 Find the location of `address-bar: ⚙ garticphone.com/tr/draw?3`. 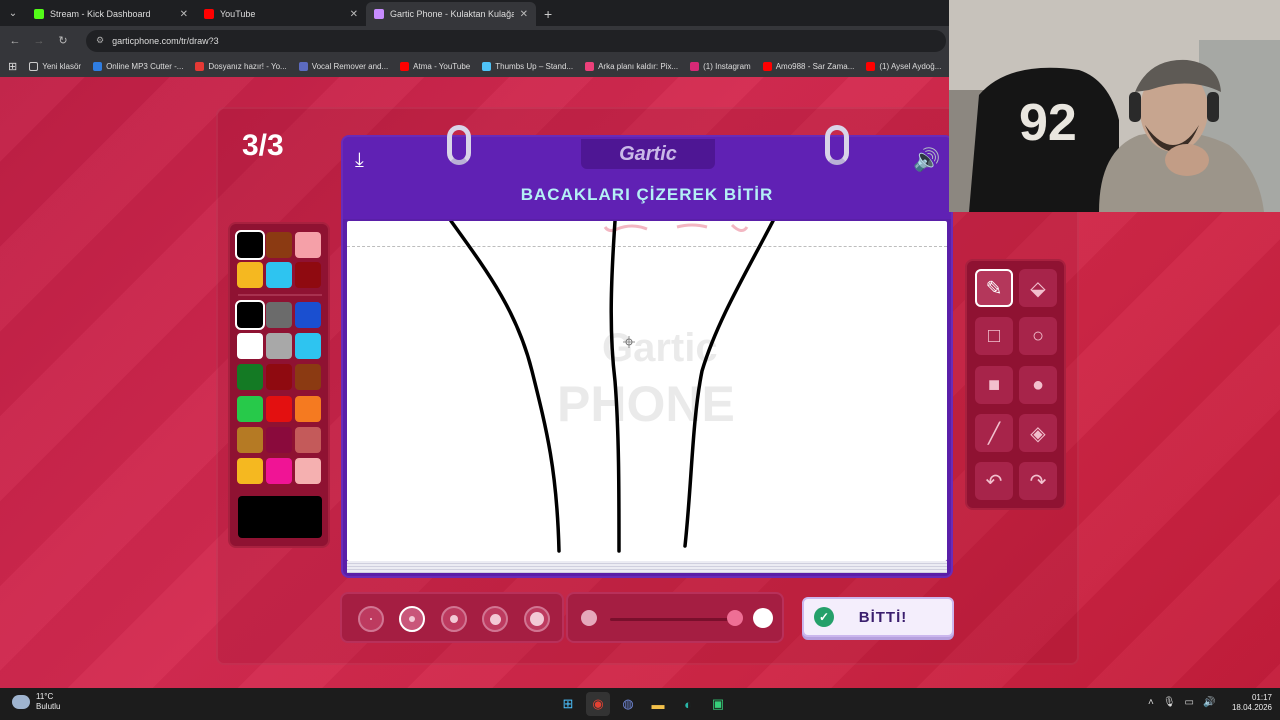

address-bar: ⚙ garticphone.com/tr/draw?3 is located at coordinates (516, 40).